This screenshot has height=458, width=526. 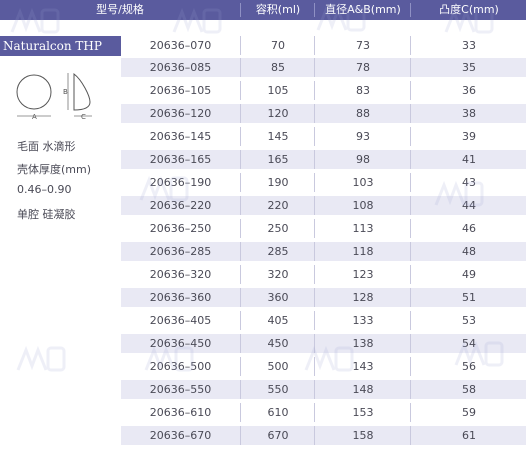 I want to click on diameter-cell: 153, so click(x=363, y=412).